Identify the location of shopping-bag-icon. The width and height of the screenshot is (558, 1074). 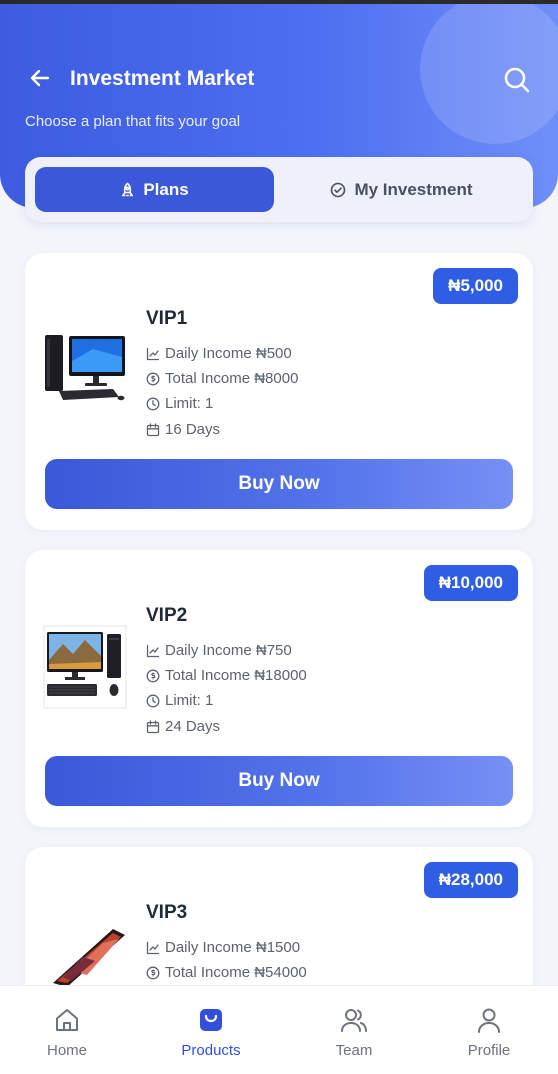
(211, 1020).